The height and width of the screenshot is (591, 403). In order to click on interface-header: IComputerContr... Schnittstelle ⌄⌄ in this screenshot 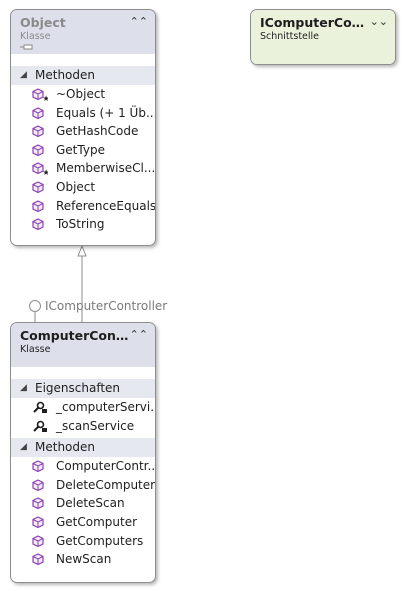, I will do `click(323, 37)`.